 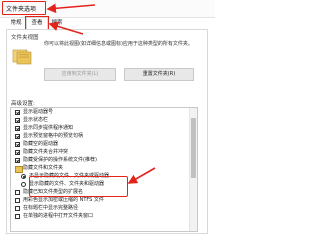 What do you see at coordinates (141, 175) in the screenshot?
I see `arrow-to-hidden-option` at bounding box center [141, 175].